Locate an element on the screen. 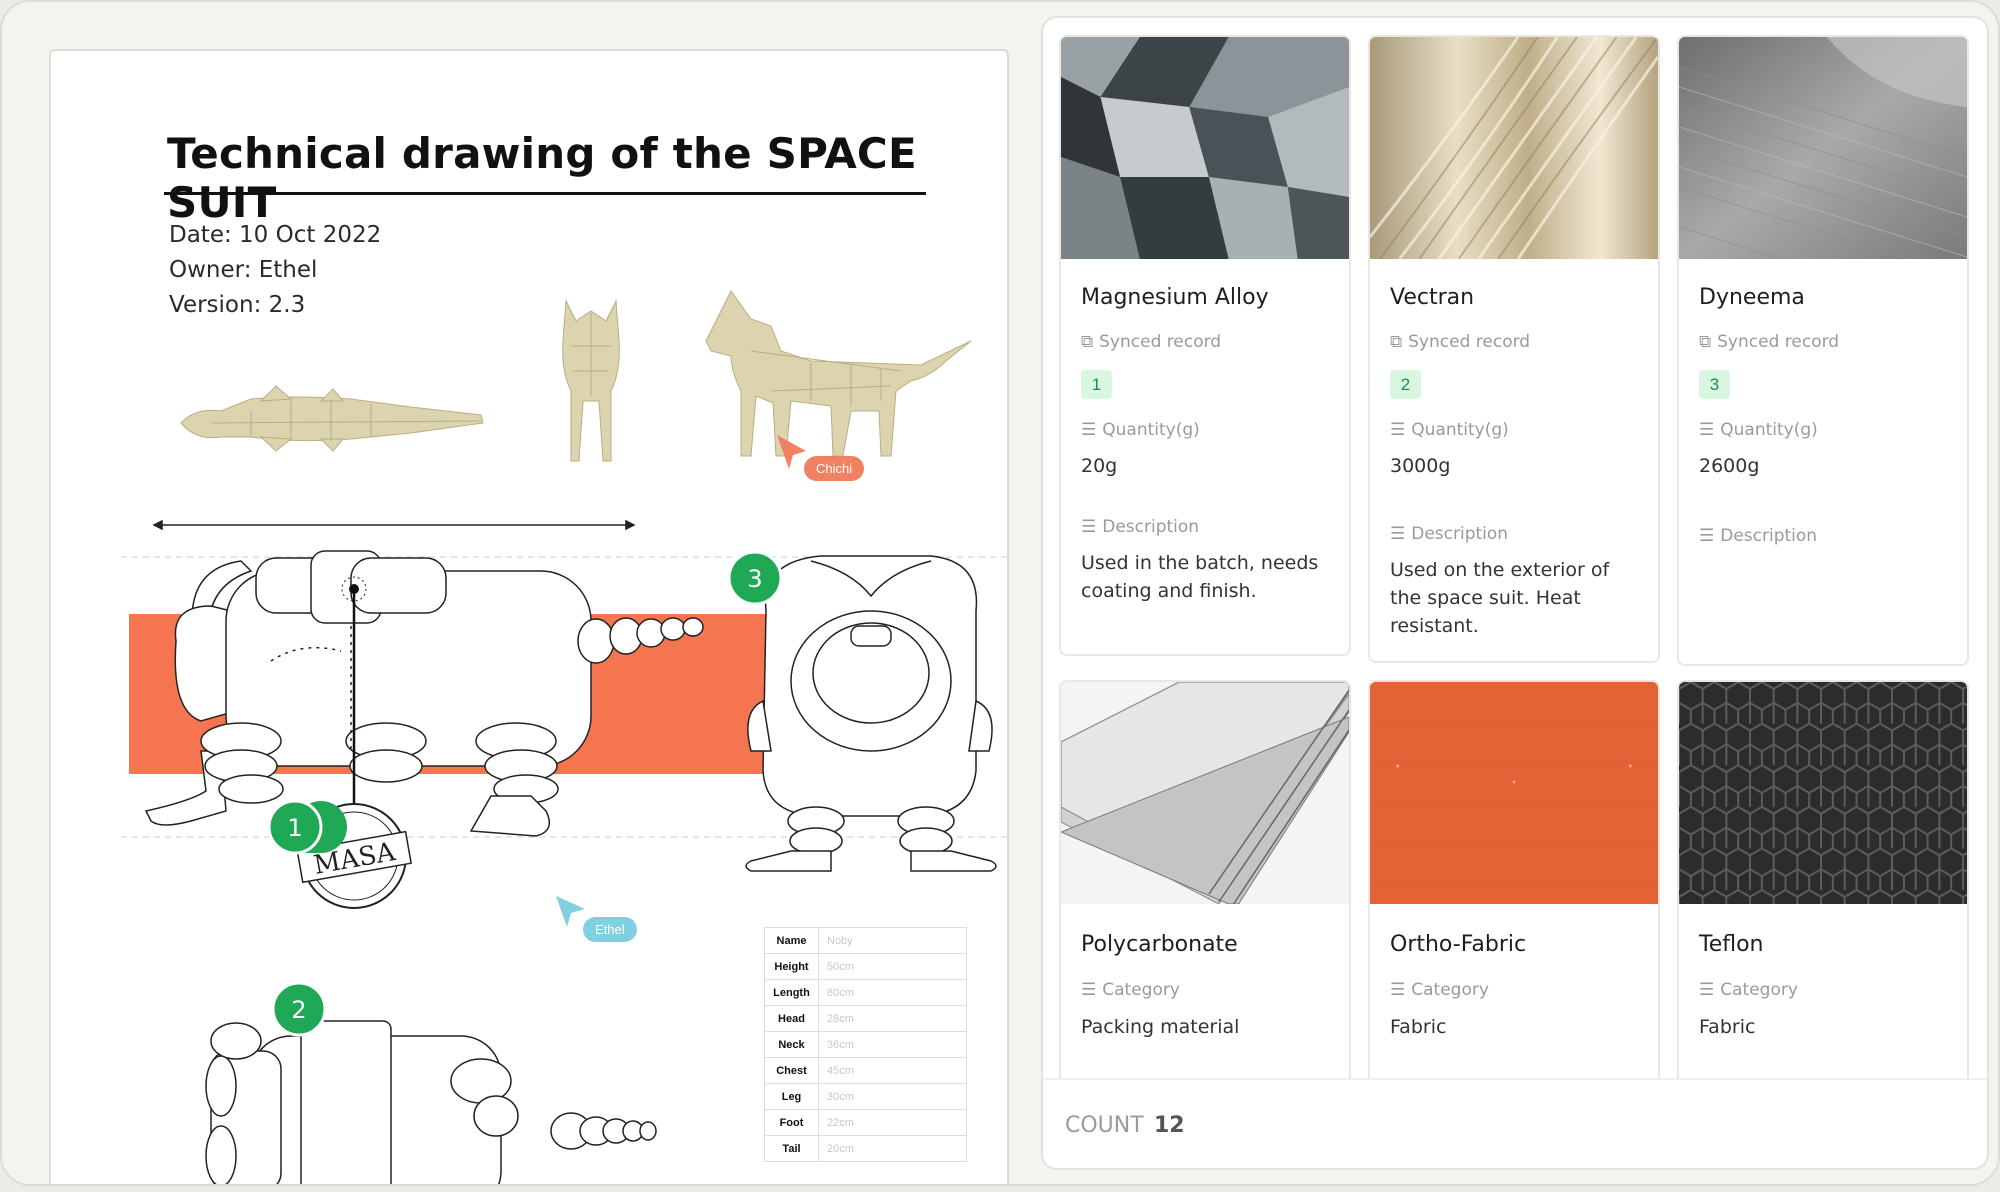  table-row: Tail 20cm is located at coordinates (865, 1148).